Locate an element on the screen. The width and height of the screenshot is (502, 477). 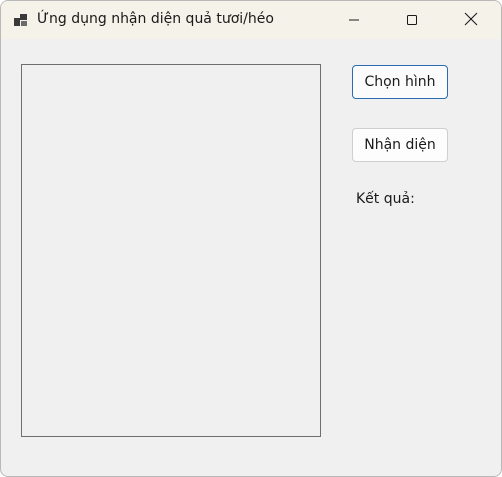
title-bar: Ứng dụng nhận diện quả tươi/héo is located at coordinates (251, 20).